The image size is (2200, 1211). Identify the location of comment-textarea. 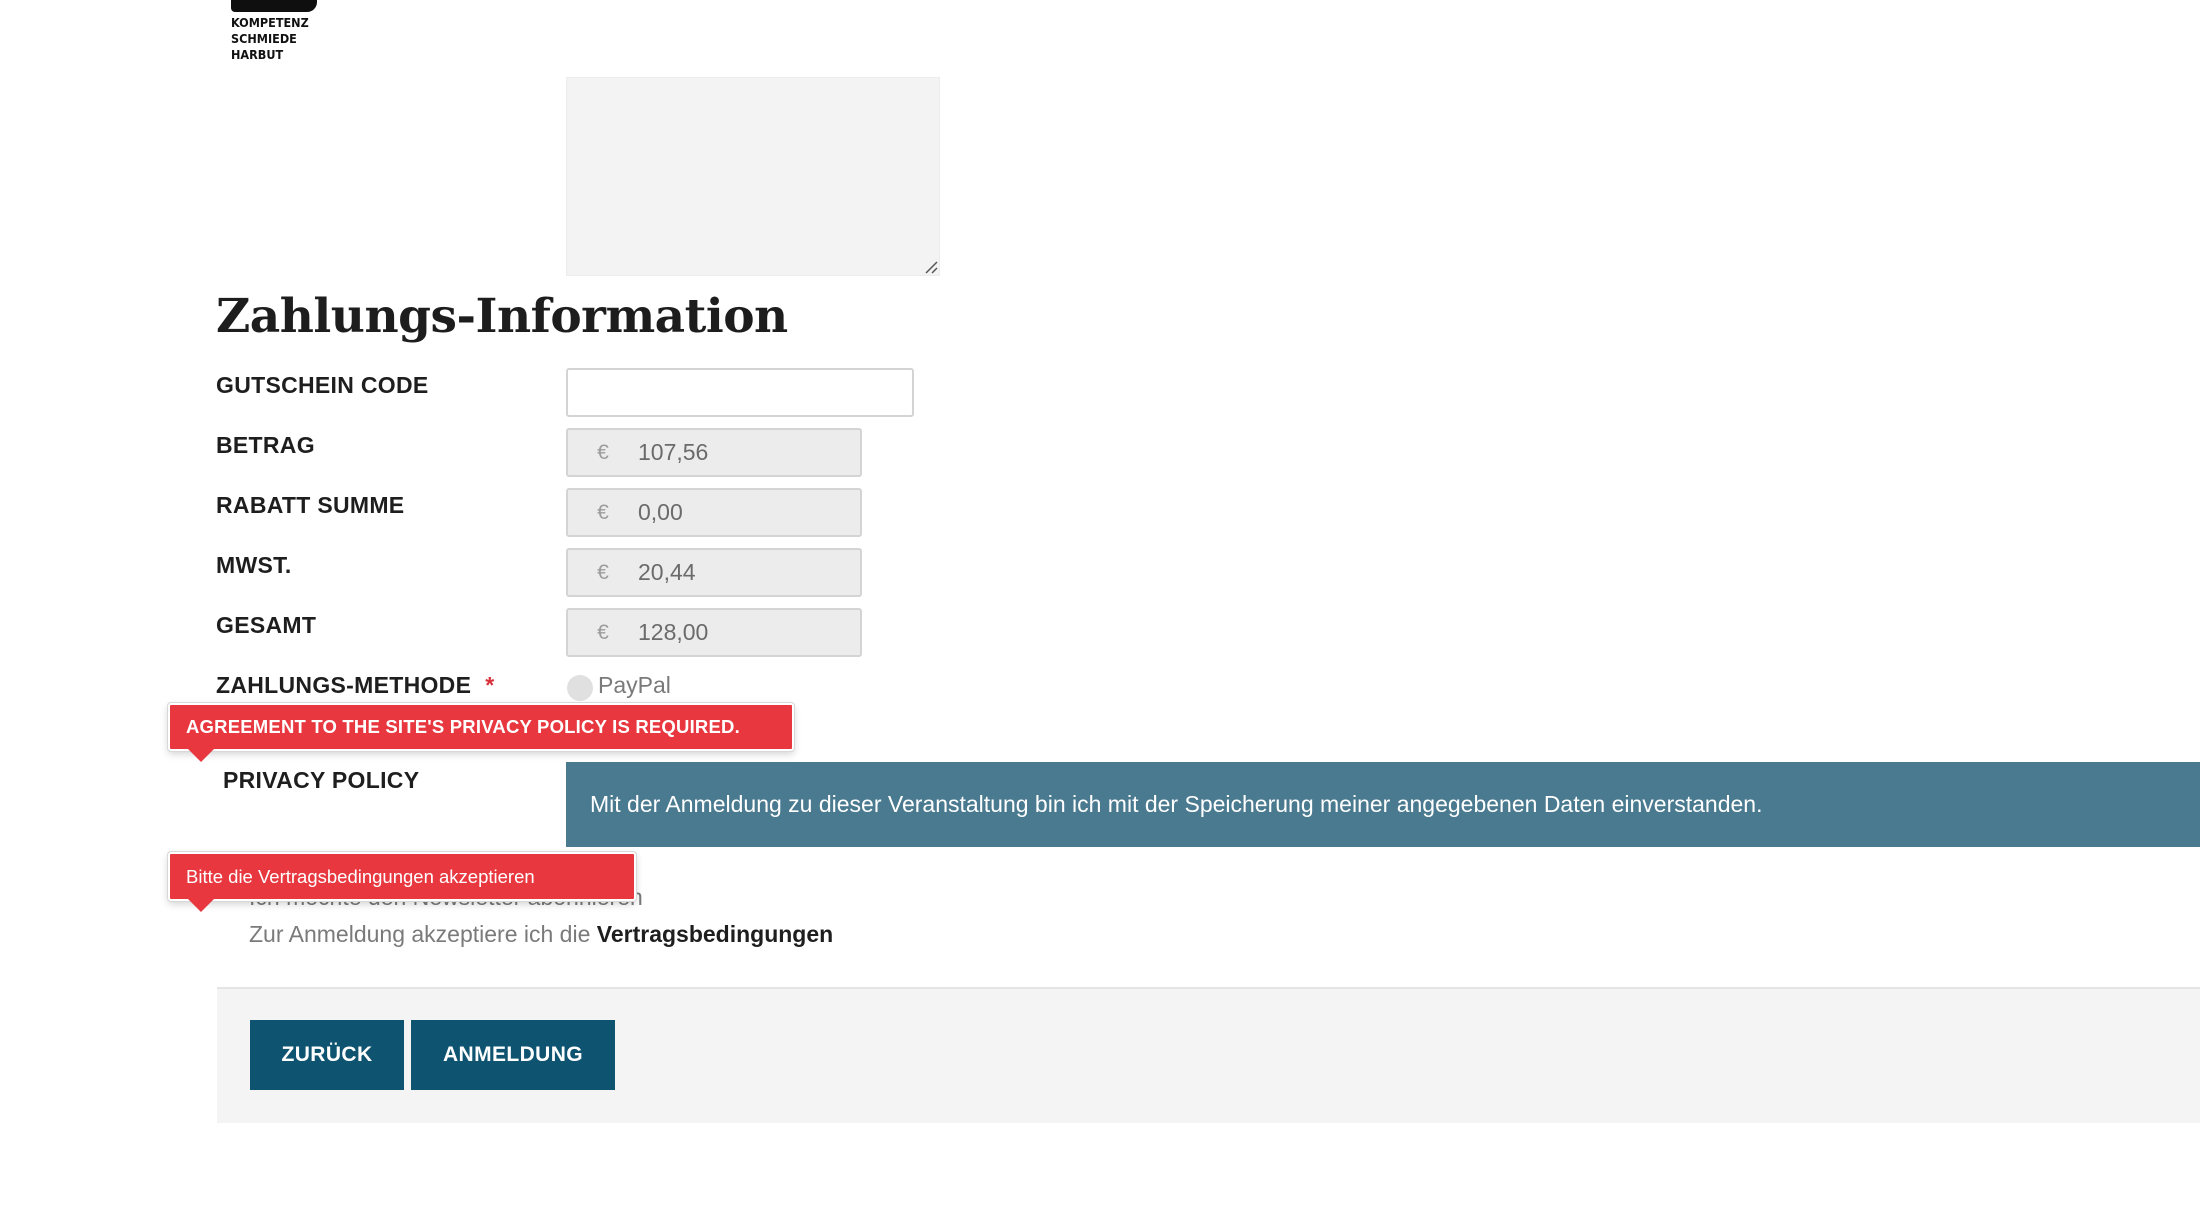
(753, 176).